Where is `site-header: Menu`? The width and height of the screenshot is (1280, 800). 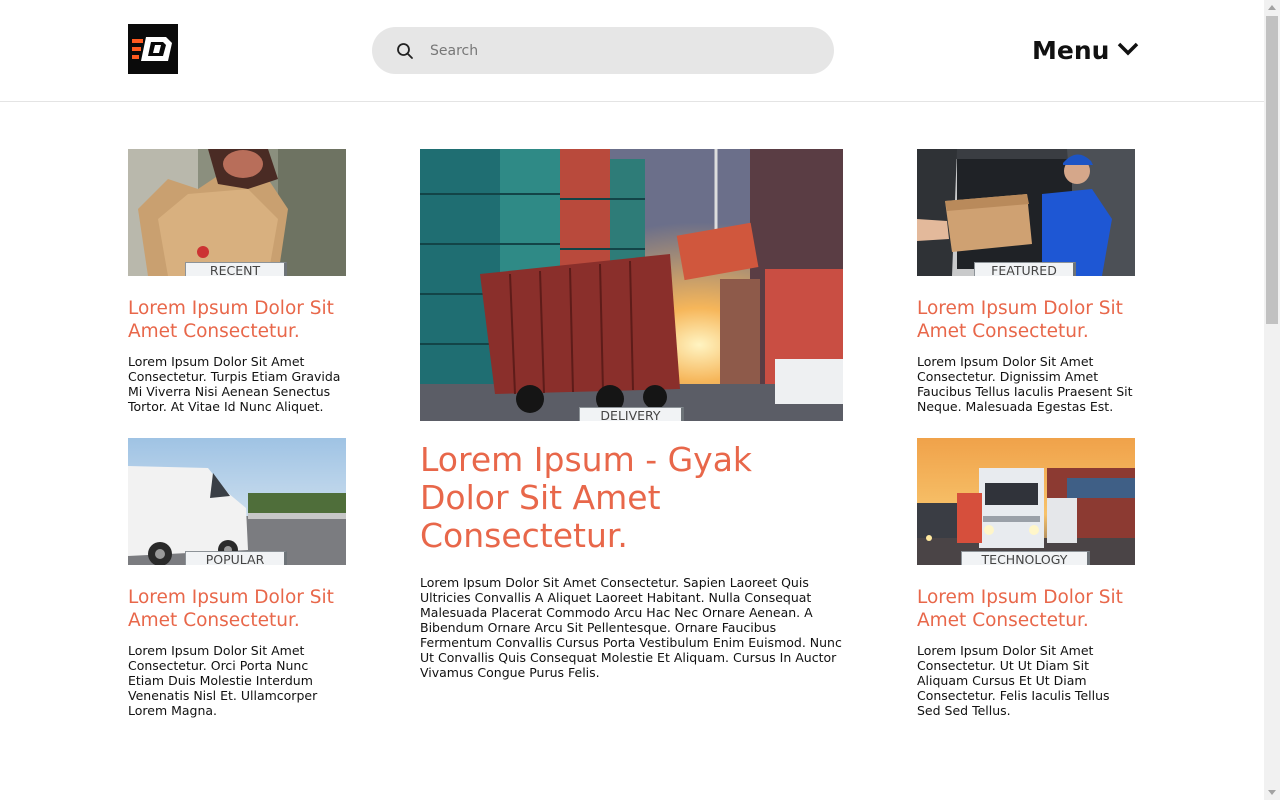
site-header: Menu is located at coordinates (632, 51).